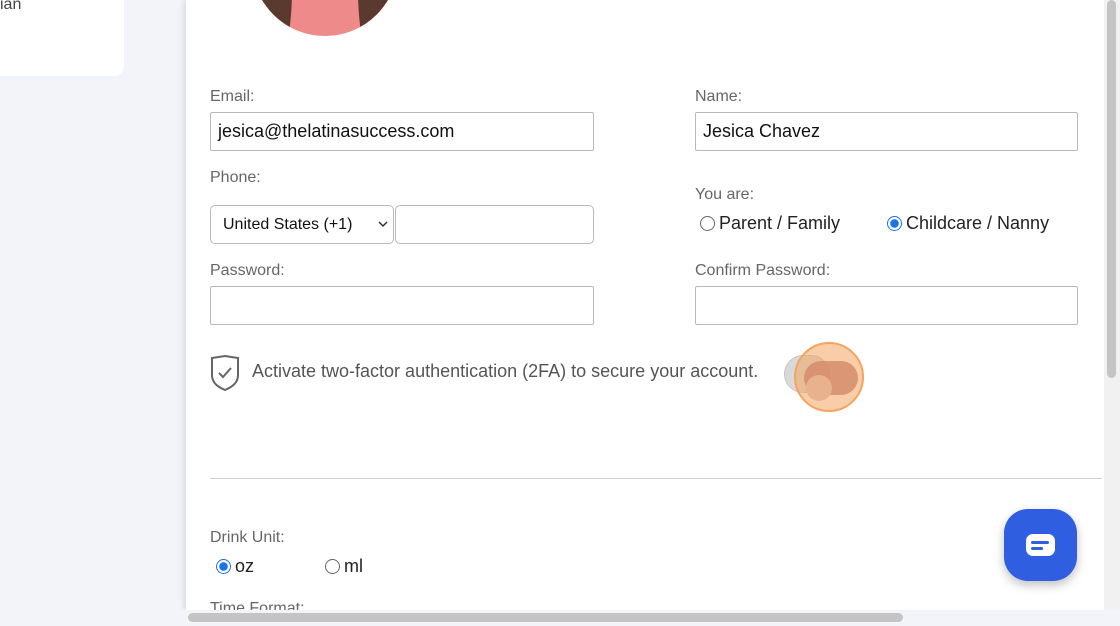 The width and height of the screenshot is (1120, 626). What do you see at coordinates (707, 223) in the screenshot?
I see `radio-parent-icon` at bounding box center [707, 223].